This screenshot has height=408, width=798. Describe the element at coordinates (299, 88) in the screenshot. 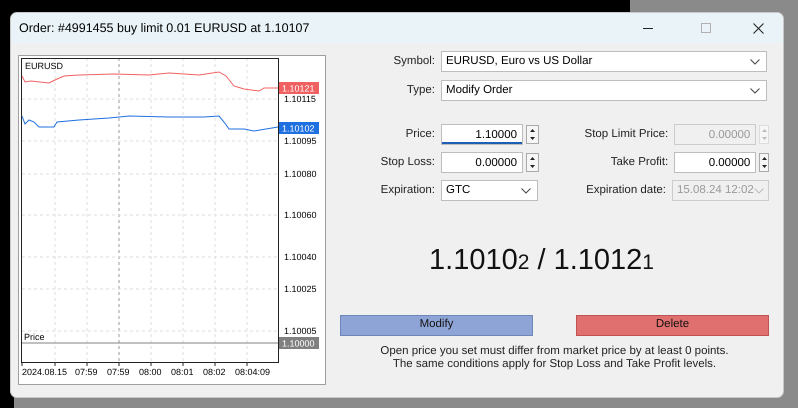

I see `price-tag: 1.10121` at that location.